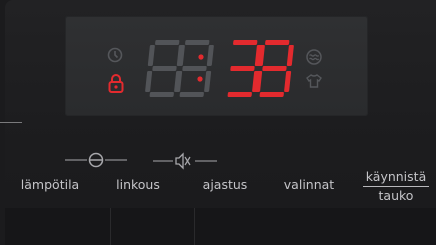 The width and height of the screenshot is (436, 245). Describe the element at coordinates (167, 42) in the screenshot. I see `hour-digit-1-segment-a` at that location.